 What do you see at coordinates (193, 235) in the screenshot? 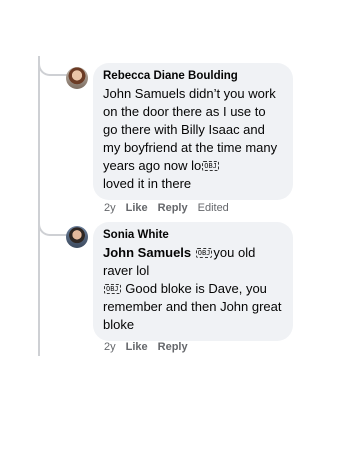
I see `comment-author: Sonia White` at bounding box center [193, 235].